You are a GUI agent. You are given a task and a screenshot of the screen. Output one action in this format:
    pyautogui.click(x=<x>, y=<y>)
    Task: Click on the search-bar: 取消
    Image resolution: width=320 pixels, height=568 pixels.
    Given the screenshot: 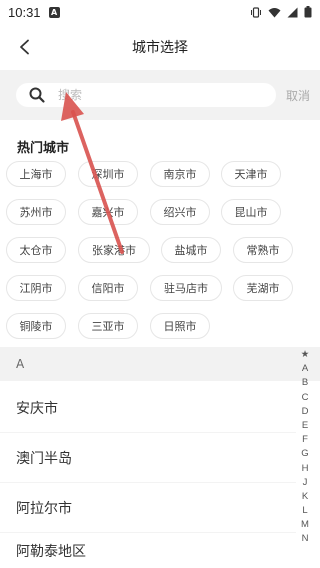 What is the action you would take?
    pyautogui.click(x=160, y=95)
    